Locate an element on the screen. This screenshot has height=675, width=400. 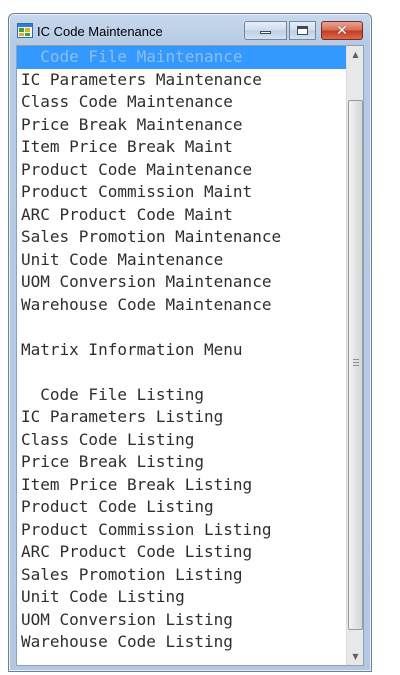
menu-item: ARC Product Code Listing is located at coordinates (181, 552).